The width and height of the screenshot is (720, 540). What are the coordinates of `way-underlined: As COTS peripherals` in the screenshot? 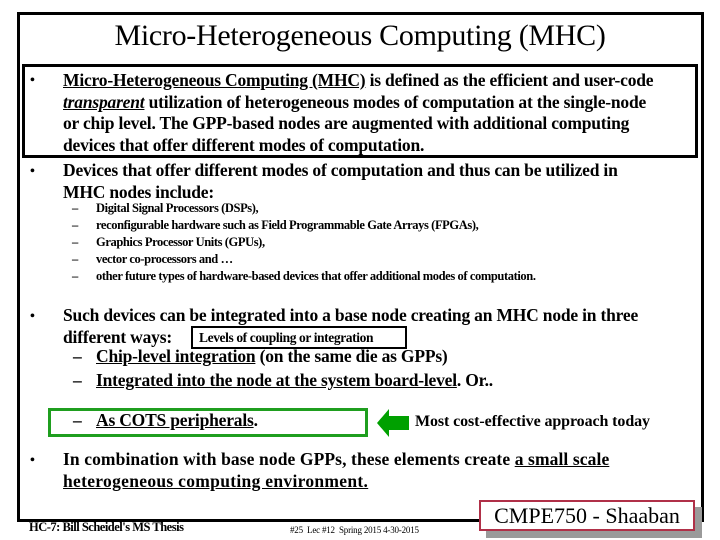 It's located at (175, 420).